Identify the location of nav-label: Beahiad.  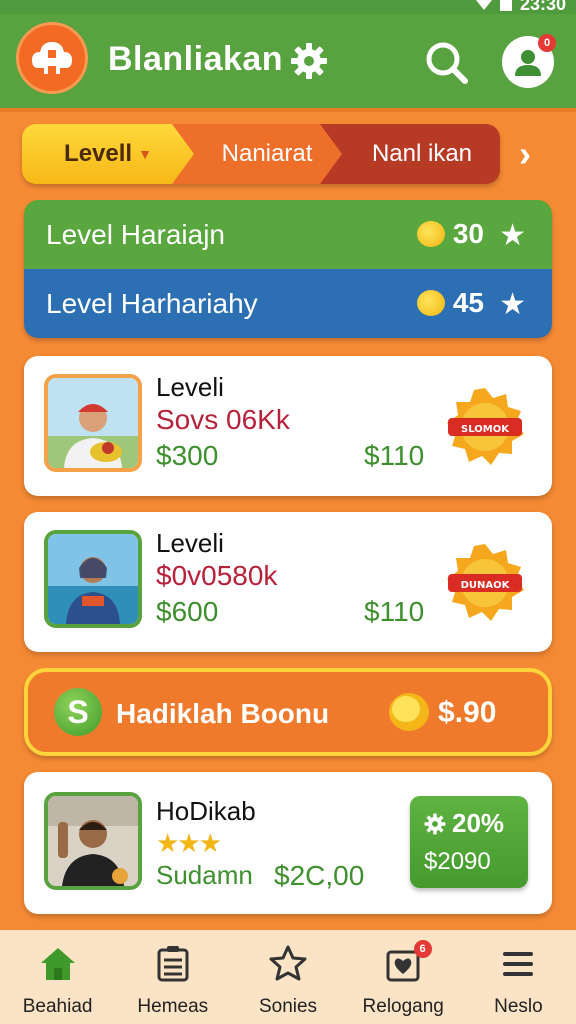
(57, 1006).